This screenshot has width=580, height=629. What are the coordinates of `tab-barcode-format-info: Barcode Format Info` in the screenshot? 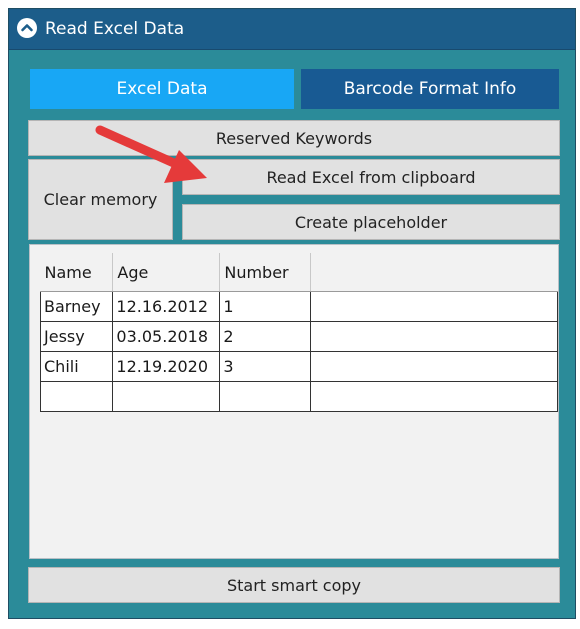 It's located at (430, 89).